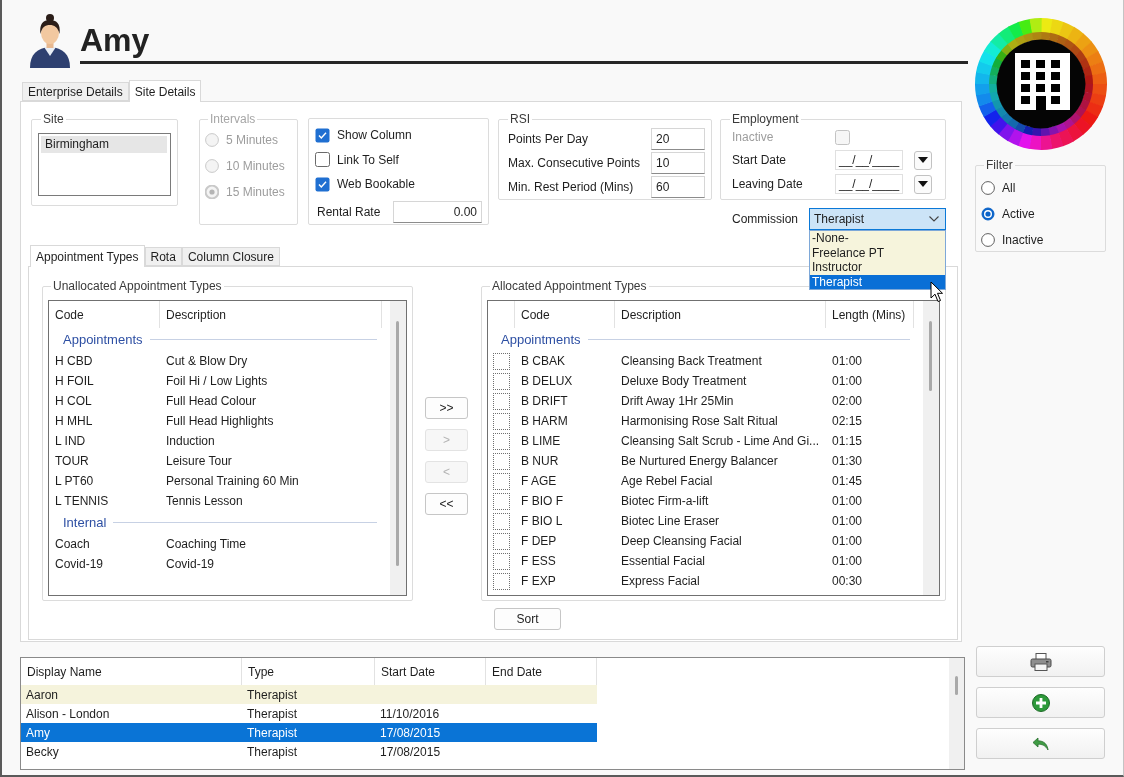 The height and width of the screenshot is (777, 1124). What do you see at coordinates (527, 619) in the screenshot?
I see `sort-button: Sort` at bounding box center [527, 619].